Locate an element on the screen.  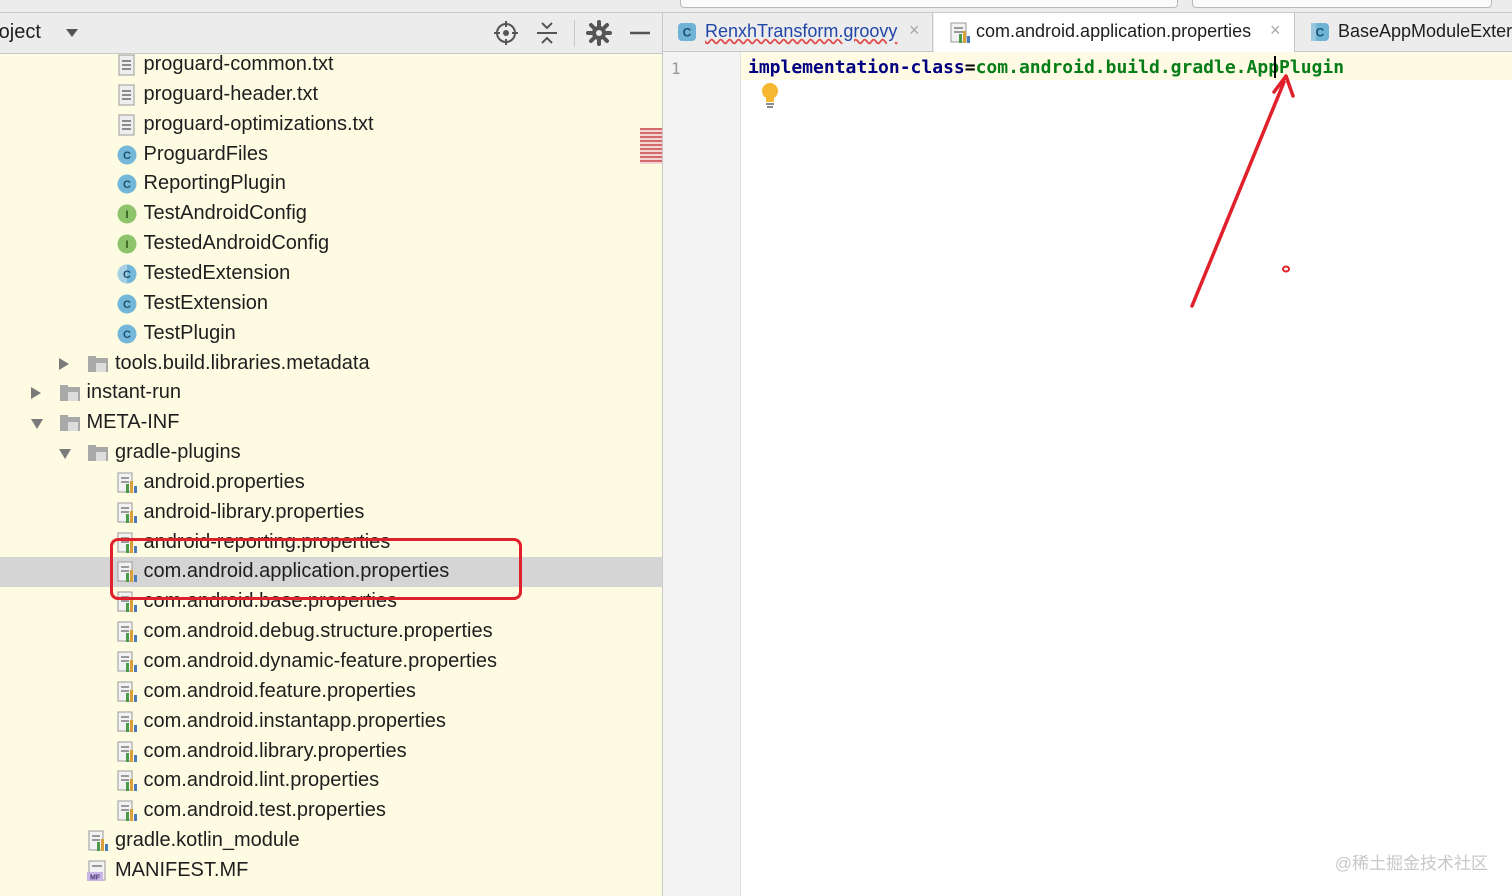
tab-label: BaseAppModuleExter is located at coordinates (1425, 31).